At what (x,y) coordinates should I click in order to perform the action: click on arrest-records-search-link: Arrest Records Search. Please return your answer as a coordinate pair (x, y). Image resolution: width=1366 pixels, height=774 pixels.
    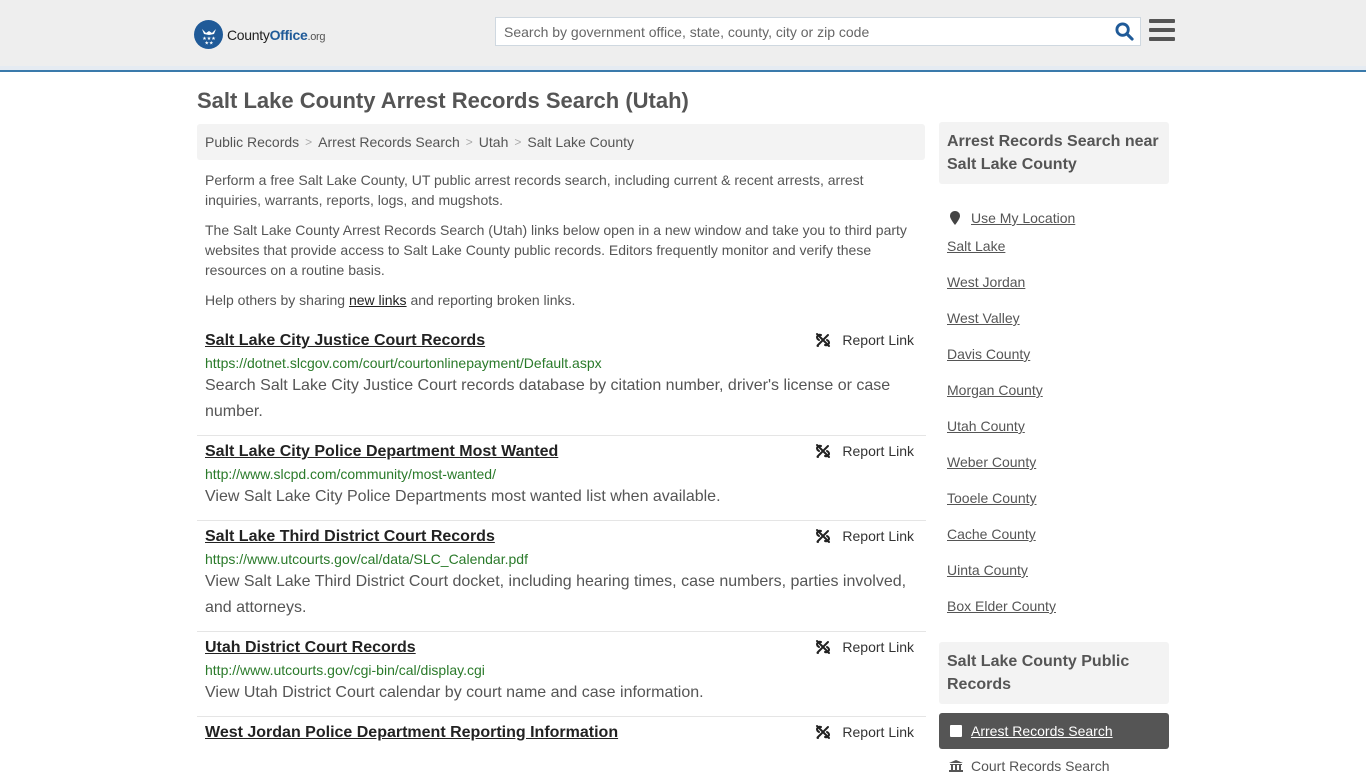
    Looking at the image, I should click on (1042, 731).